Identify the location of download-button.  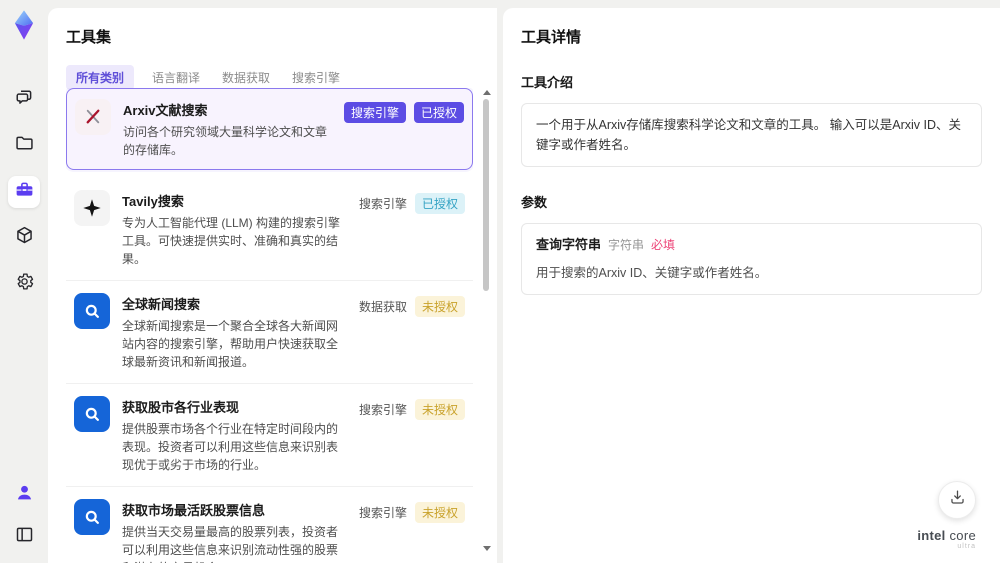
(957, 500).